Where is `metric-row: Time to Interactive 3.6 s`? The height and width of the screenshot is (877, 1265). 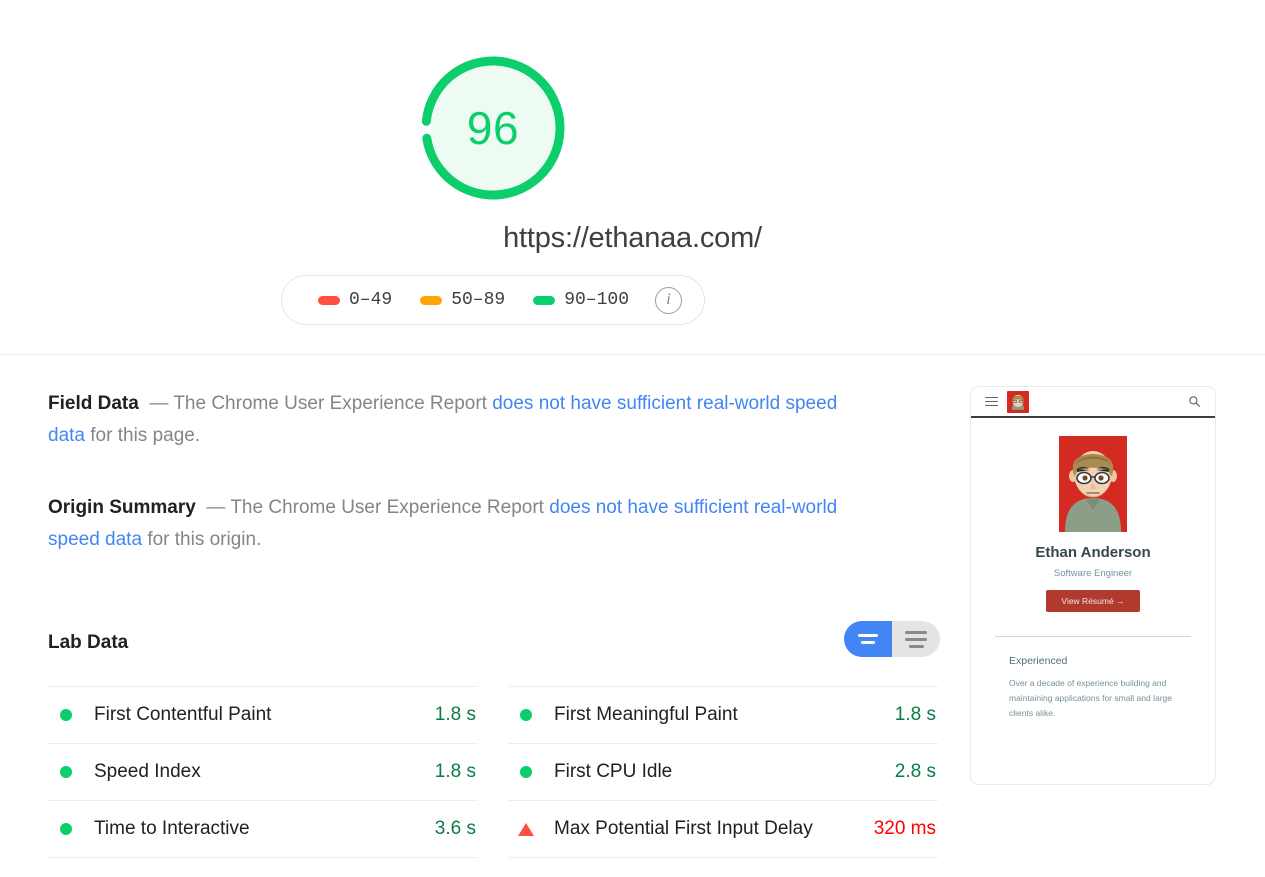
metric-row: Time to Interactive 3.6 s is located at coordinates (263, 829).